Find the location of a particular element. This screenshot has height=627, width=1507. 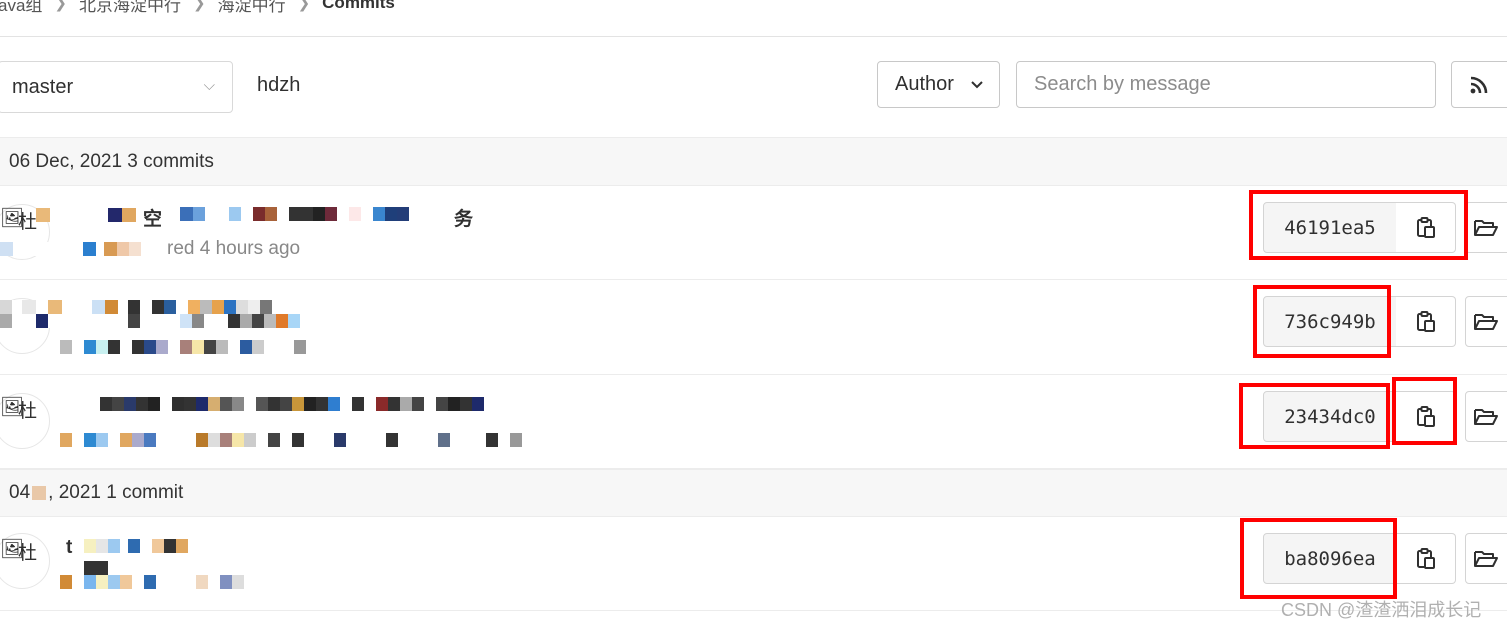

commit-title-suffix: 务 is located at coordinates (464, 219).